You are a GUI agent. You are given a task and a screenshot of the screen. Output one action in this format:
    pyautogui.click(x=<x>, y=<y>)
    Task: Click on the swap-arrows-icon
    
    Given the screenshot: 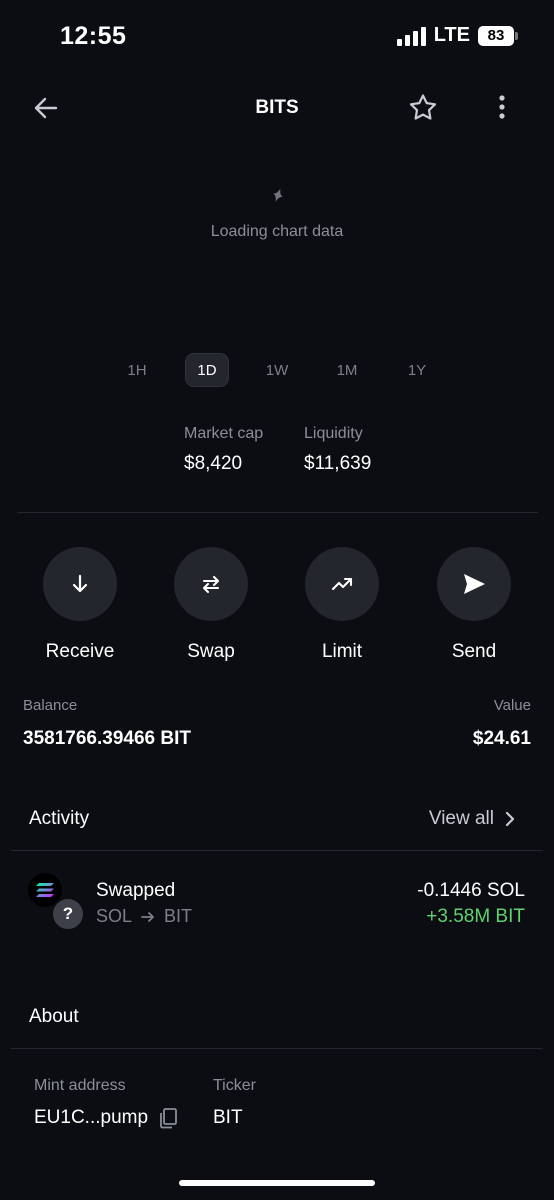 What is the action you would take?
    pyautogui.click(x=211, y=584)
    